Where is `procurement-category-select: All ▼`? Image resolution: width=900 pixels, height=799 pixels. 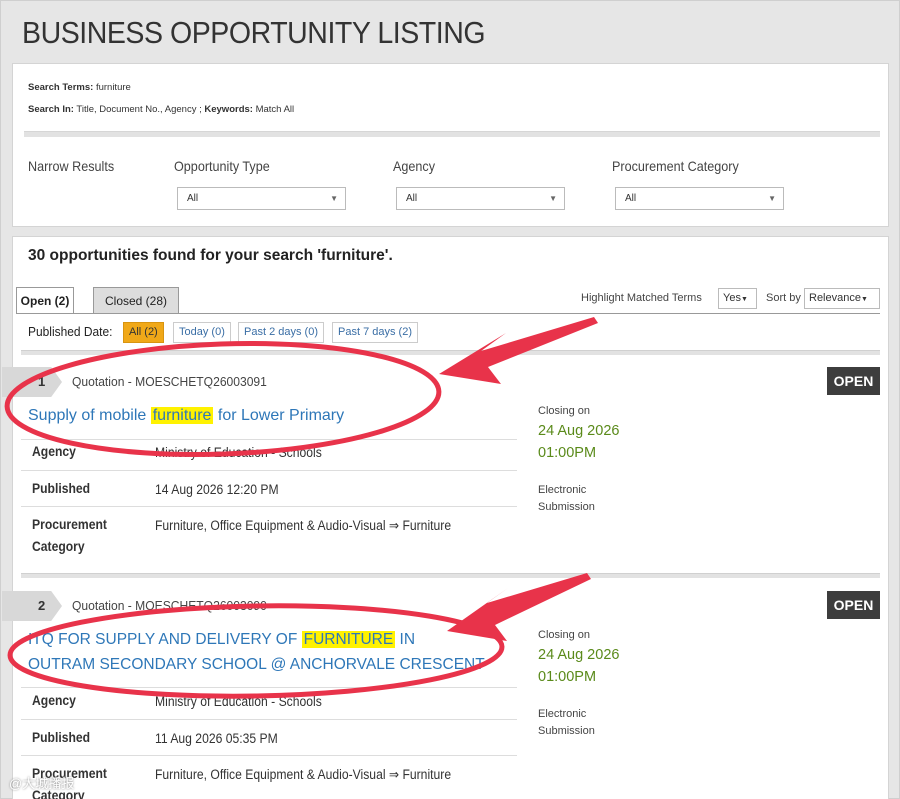 procurement-category-select: All ▼ is located at coordinates (699, 198).